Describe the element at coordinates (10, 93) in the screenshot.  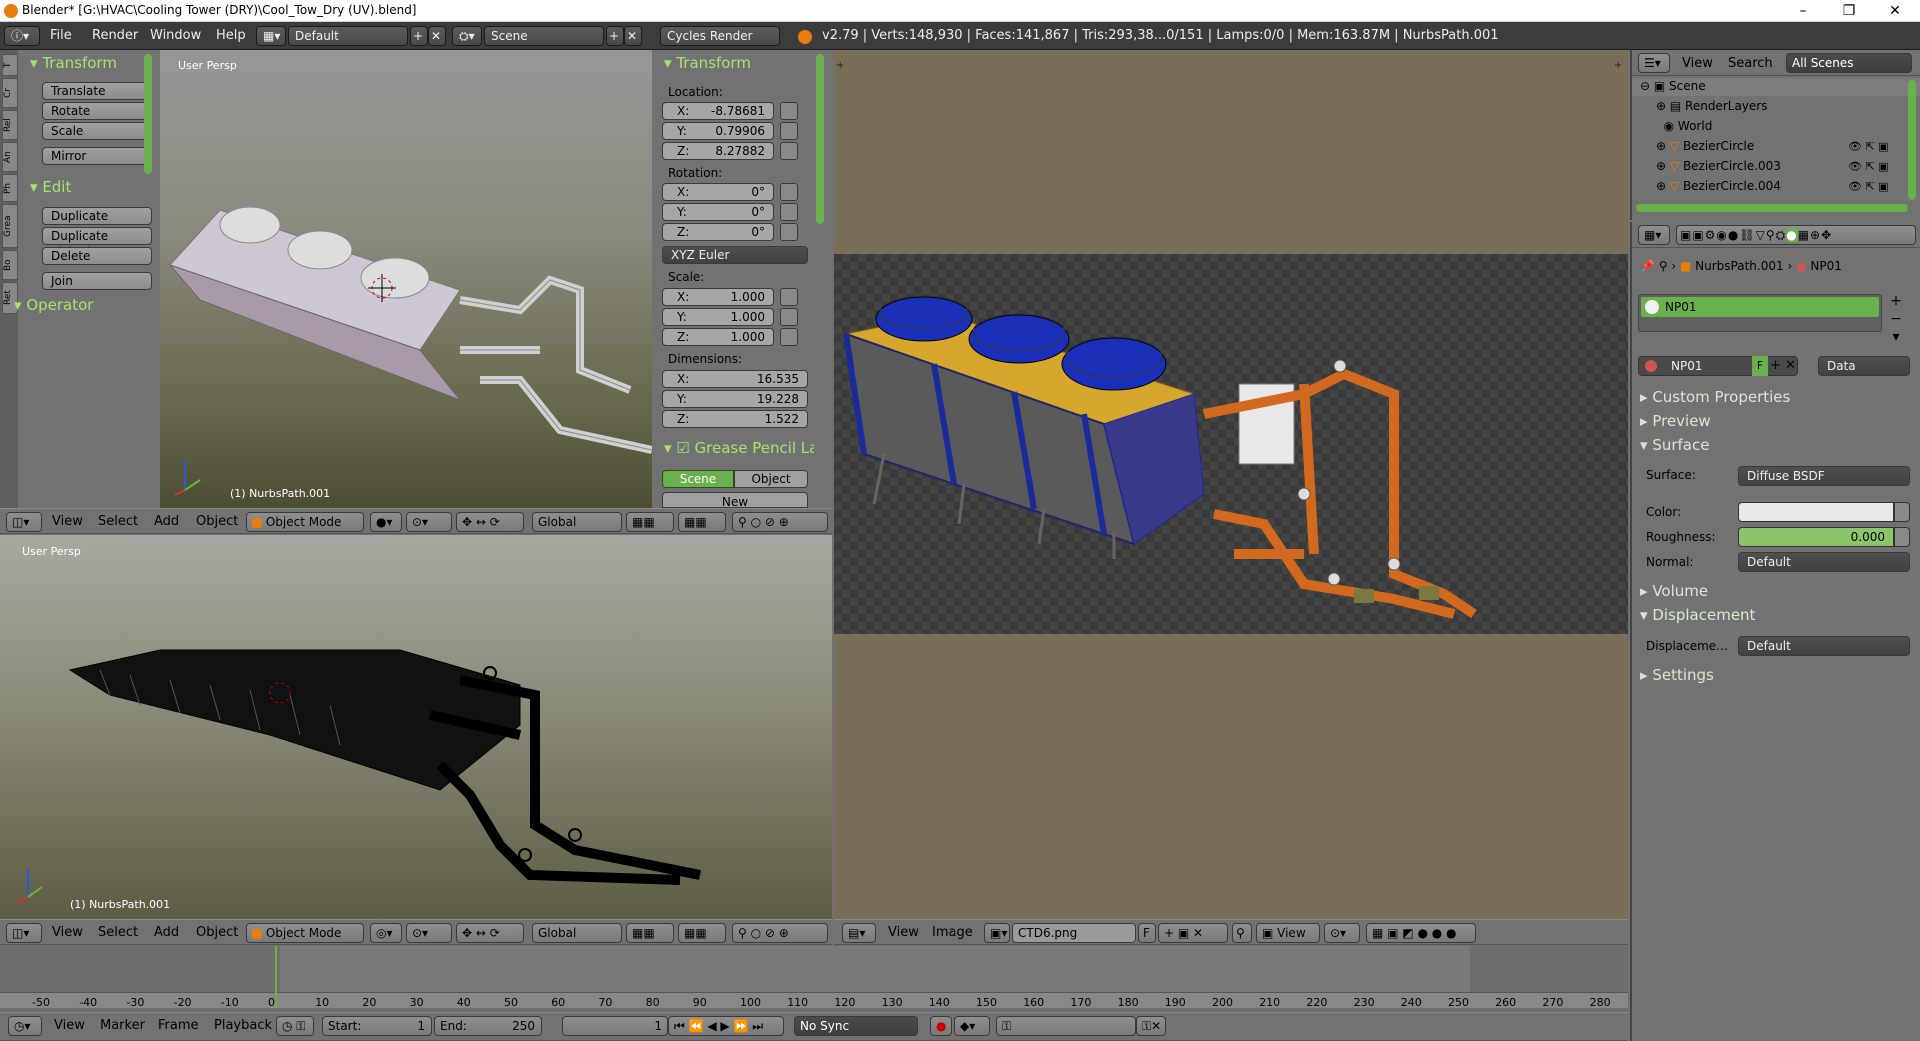
I see `tab-create: Cr` at that location.